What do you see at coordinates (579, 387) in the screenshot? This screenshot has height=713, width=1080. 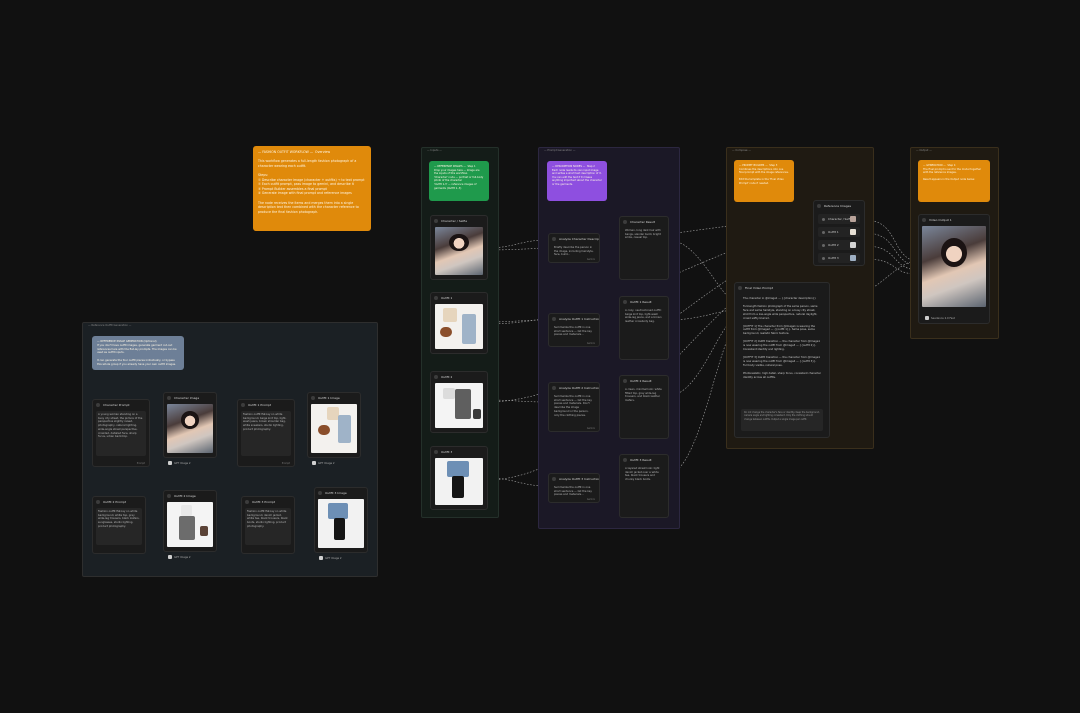 I see `node-title: Analyze Outfit 2 Instruction` at bounding box center [579, 387].